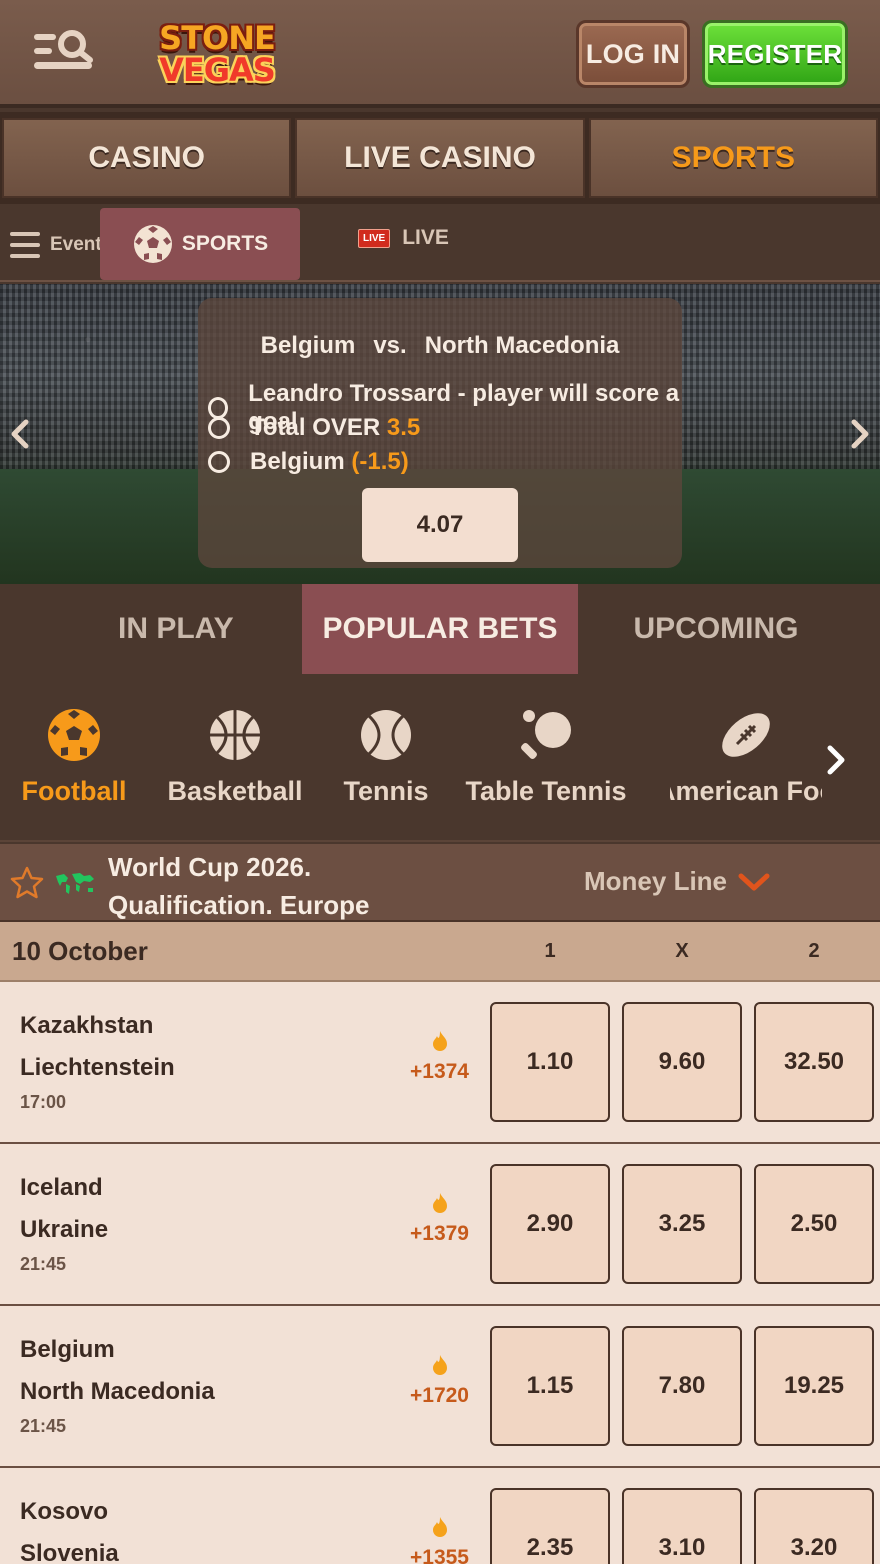 The width and height of the screenshot is (880, 1564). I want to click on away-team: North Macedonia, so click(117, 1391).